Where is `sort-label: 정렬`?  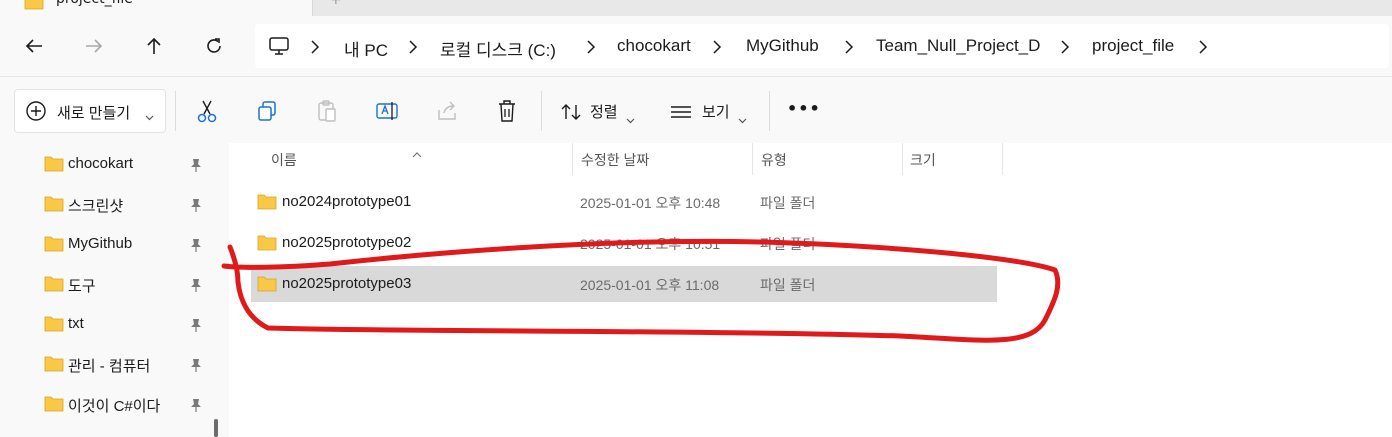 sort-label: 정렬 is located at coordinates (604, 112).